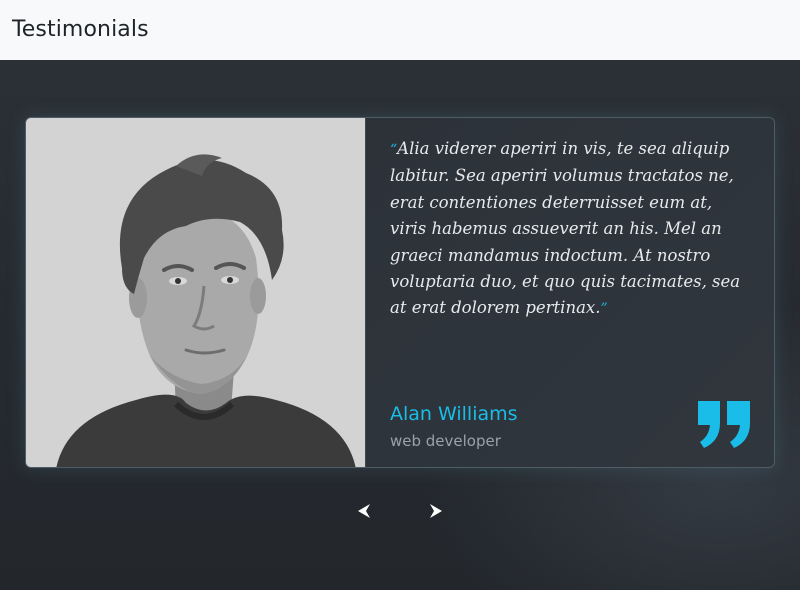 This screenshot has width=800, height=590. Describe the element at coordinates (604, 309) in the screenshot. I see `close-quote-mark: ”` at that location.